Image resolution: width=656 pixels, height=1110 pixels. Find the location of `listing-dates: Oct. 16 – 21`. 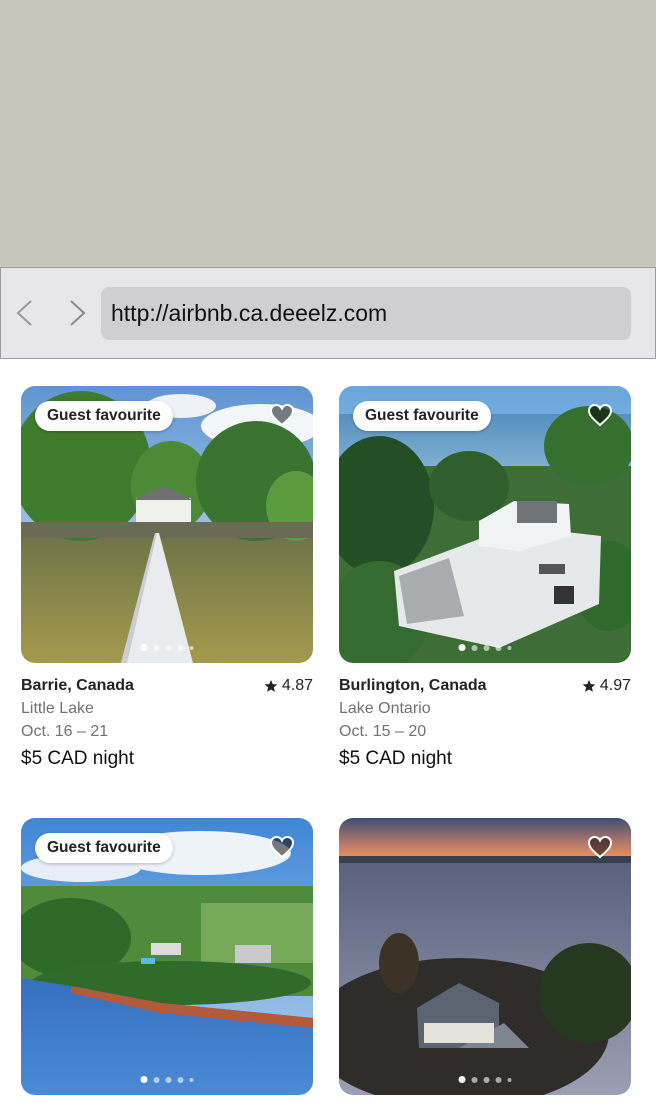

listing-dates: Oct. 16 – 21 is located at coordinates (65, 731).